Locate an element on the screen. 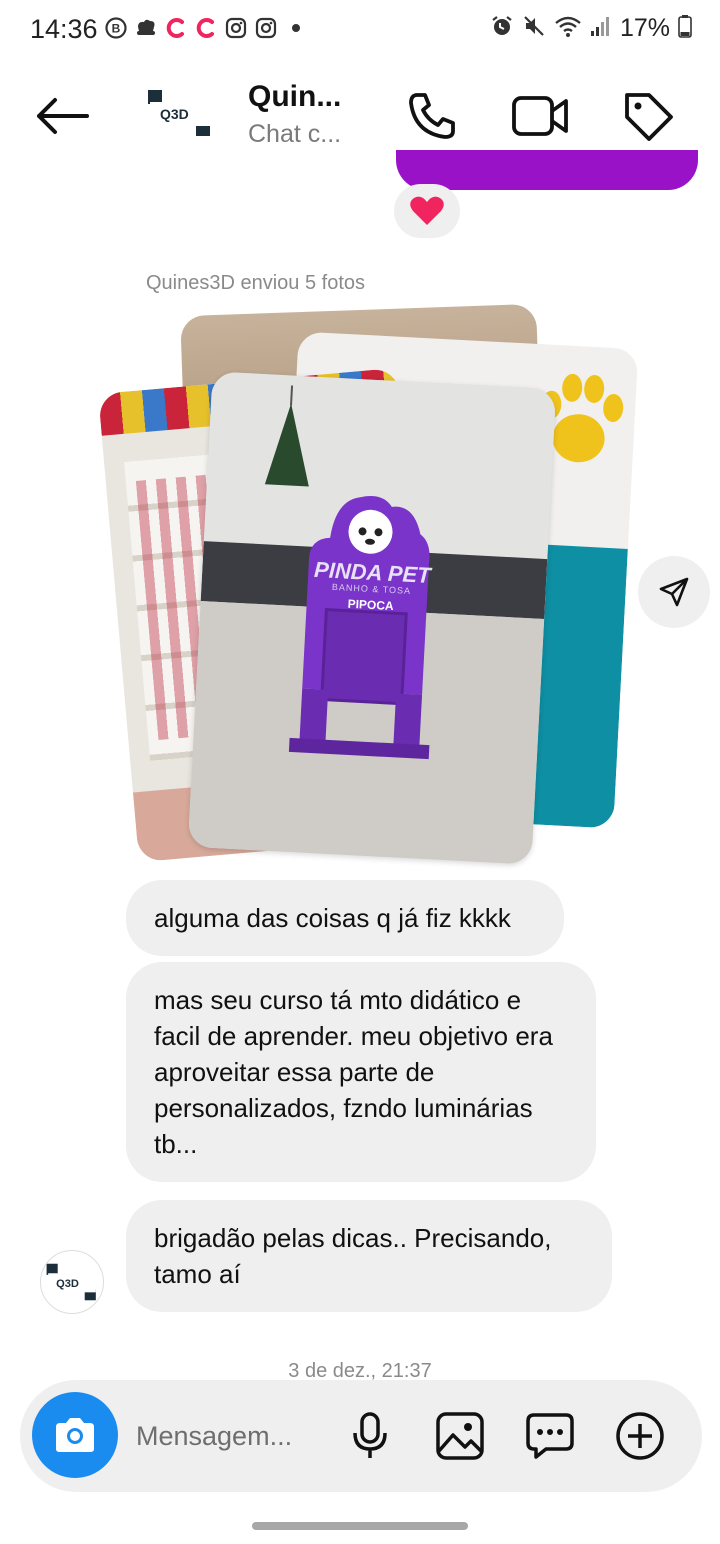 Image resolution: width=720 pixels, height=1544 pixels. contact-avatar: Q3D is located at coordinates (180, 113).